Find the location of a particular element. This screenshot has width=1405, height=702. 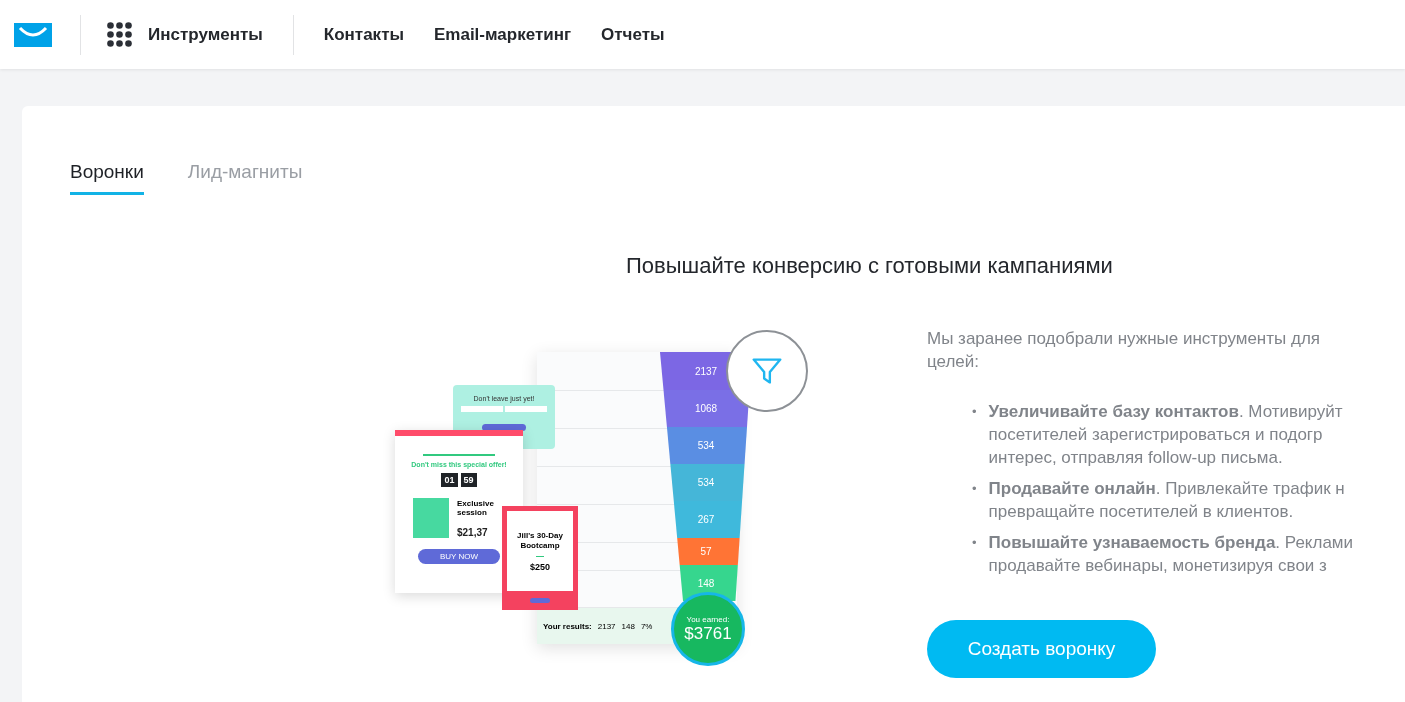

tools-menu-button: Инструменты is located at coordinates (187, 34).